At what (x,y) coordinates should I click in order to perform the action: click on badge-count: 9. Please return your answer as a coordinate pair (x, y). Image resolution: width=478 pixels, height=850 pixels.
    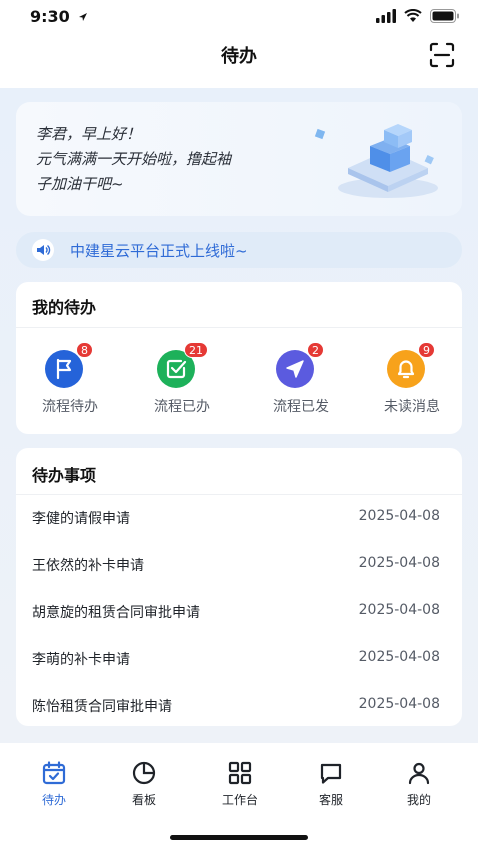
    Looking at the image, I should click on (426, 350).